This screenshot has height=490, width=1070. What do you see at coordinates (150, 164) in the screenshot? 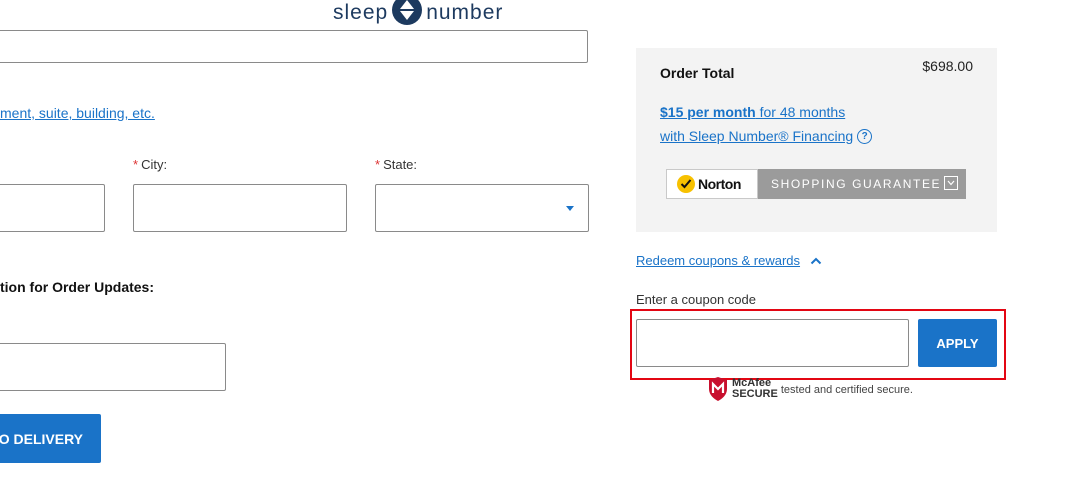
I see `city-label: * City:` at bounding box center [150, 164].